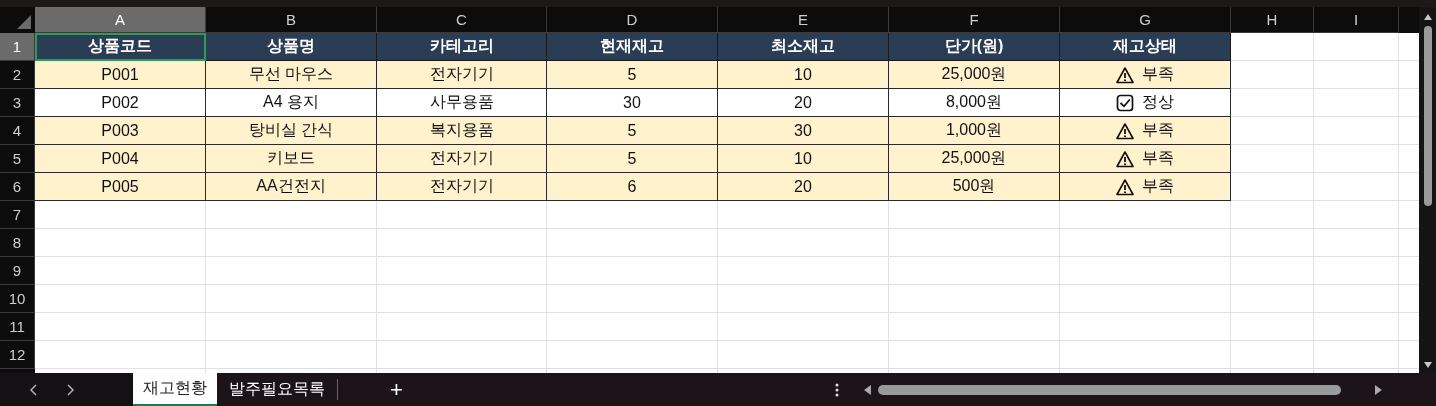 The image size is (1436, 406). I want to click on table-cell: 복지용품, so click(462, 131).